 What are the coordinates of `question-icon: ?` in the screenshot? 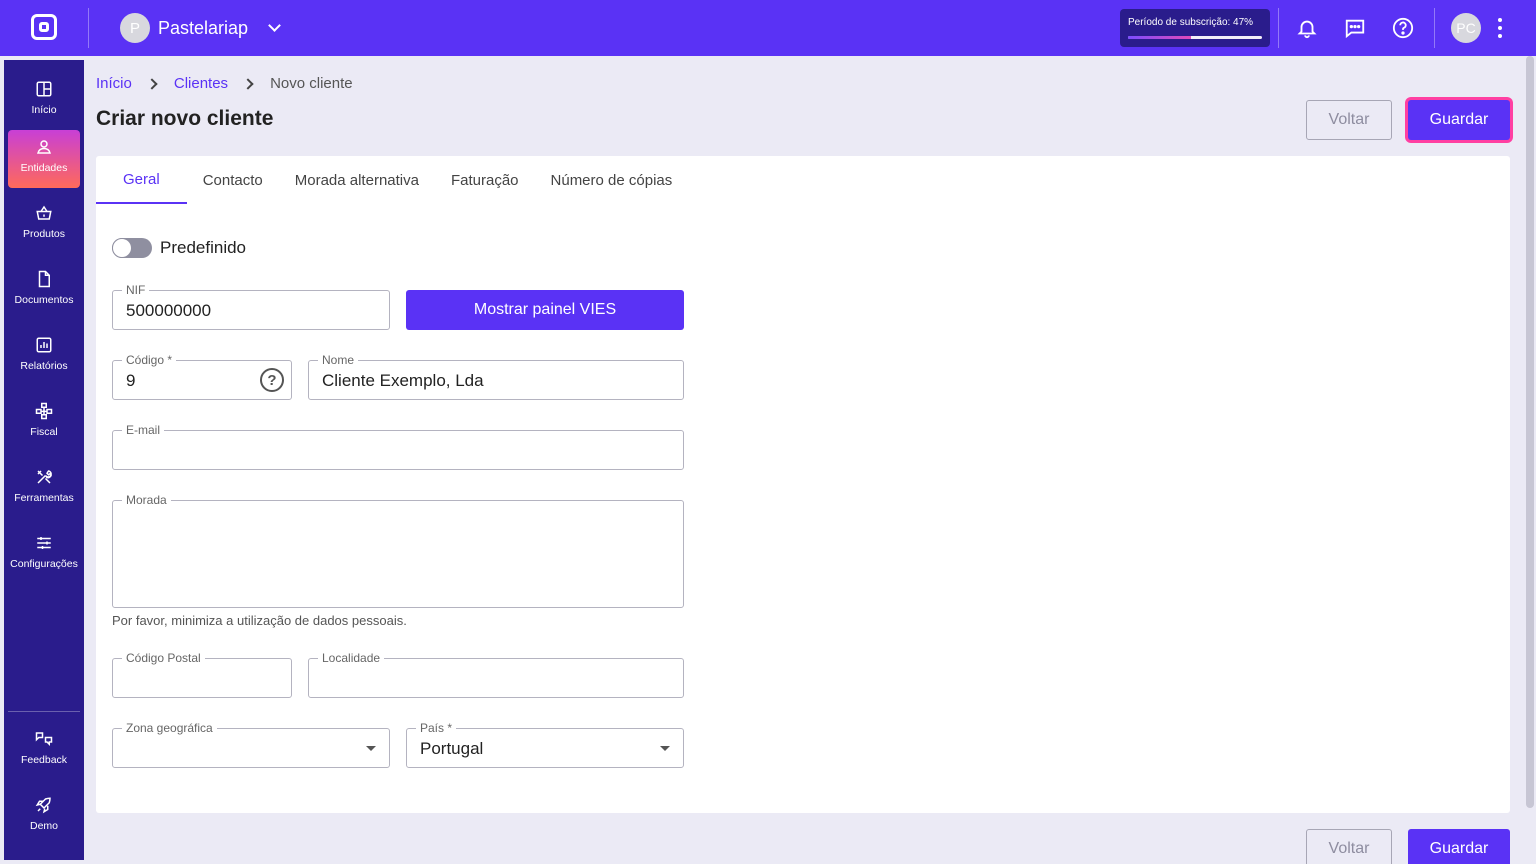 It's located at (272, 380).